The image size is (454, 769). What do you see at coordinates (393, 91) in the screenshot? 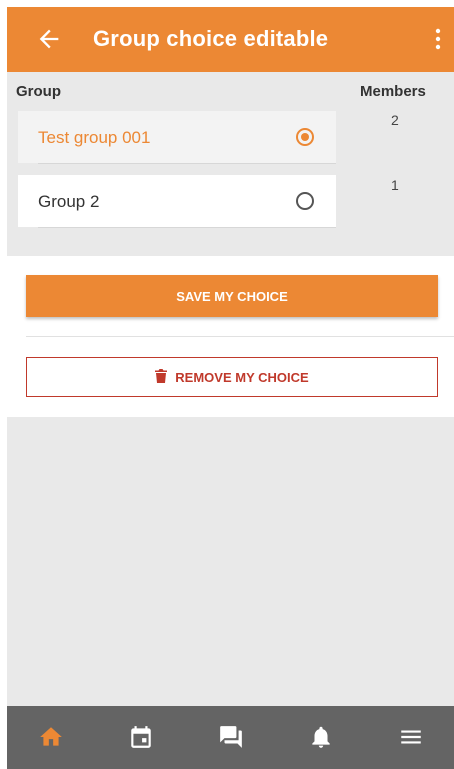
I see `members-column-header: Members` at bounding box center [393, 91].